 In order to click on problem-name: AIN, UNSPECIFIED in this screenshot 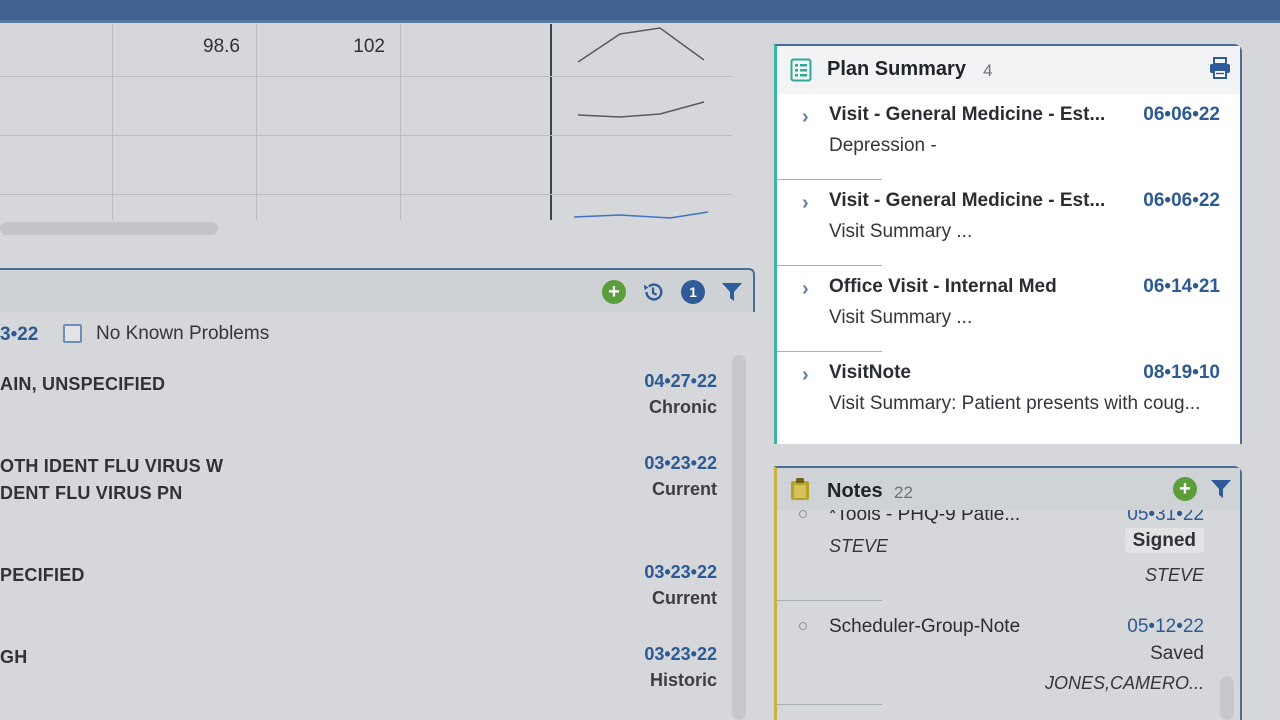, I will do `click(83, 384)`.